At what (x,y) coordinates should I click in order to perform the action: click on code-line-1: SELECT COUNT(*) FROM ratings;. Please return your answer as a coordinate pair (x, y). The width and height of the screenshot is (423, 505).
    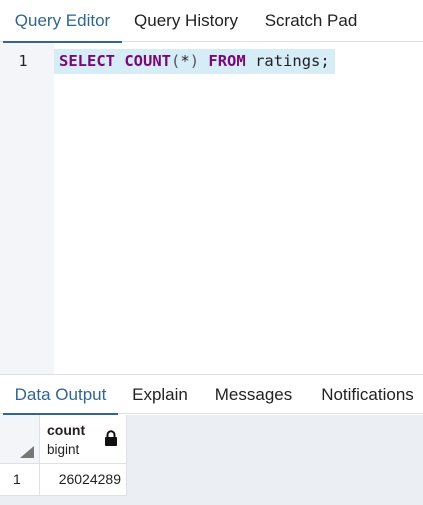
    Looking at the image, I should click on (194, 61).